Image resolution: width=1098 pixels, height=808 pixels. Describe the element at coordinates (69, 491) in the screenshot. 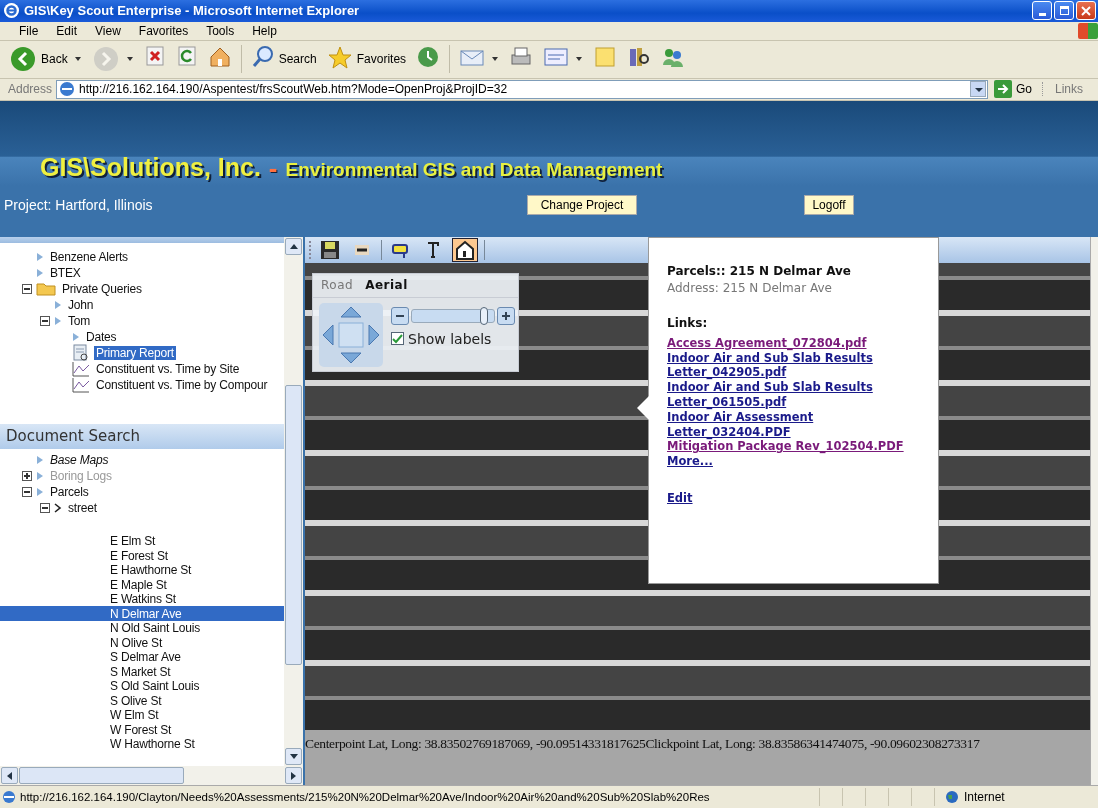

I see `tree-item: Parcels` at that location.